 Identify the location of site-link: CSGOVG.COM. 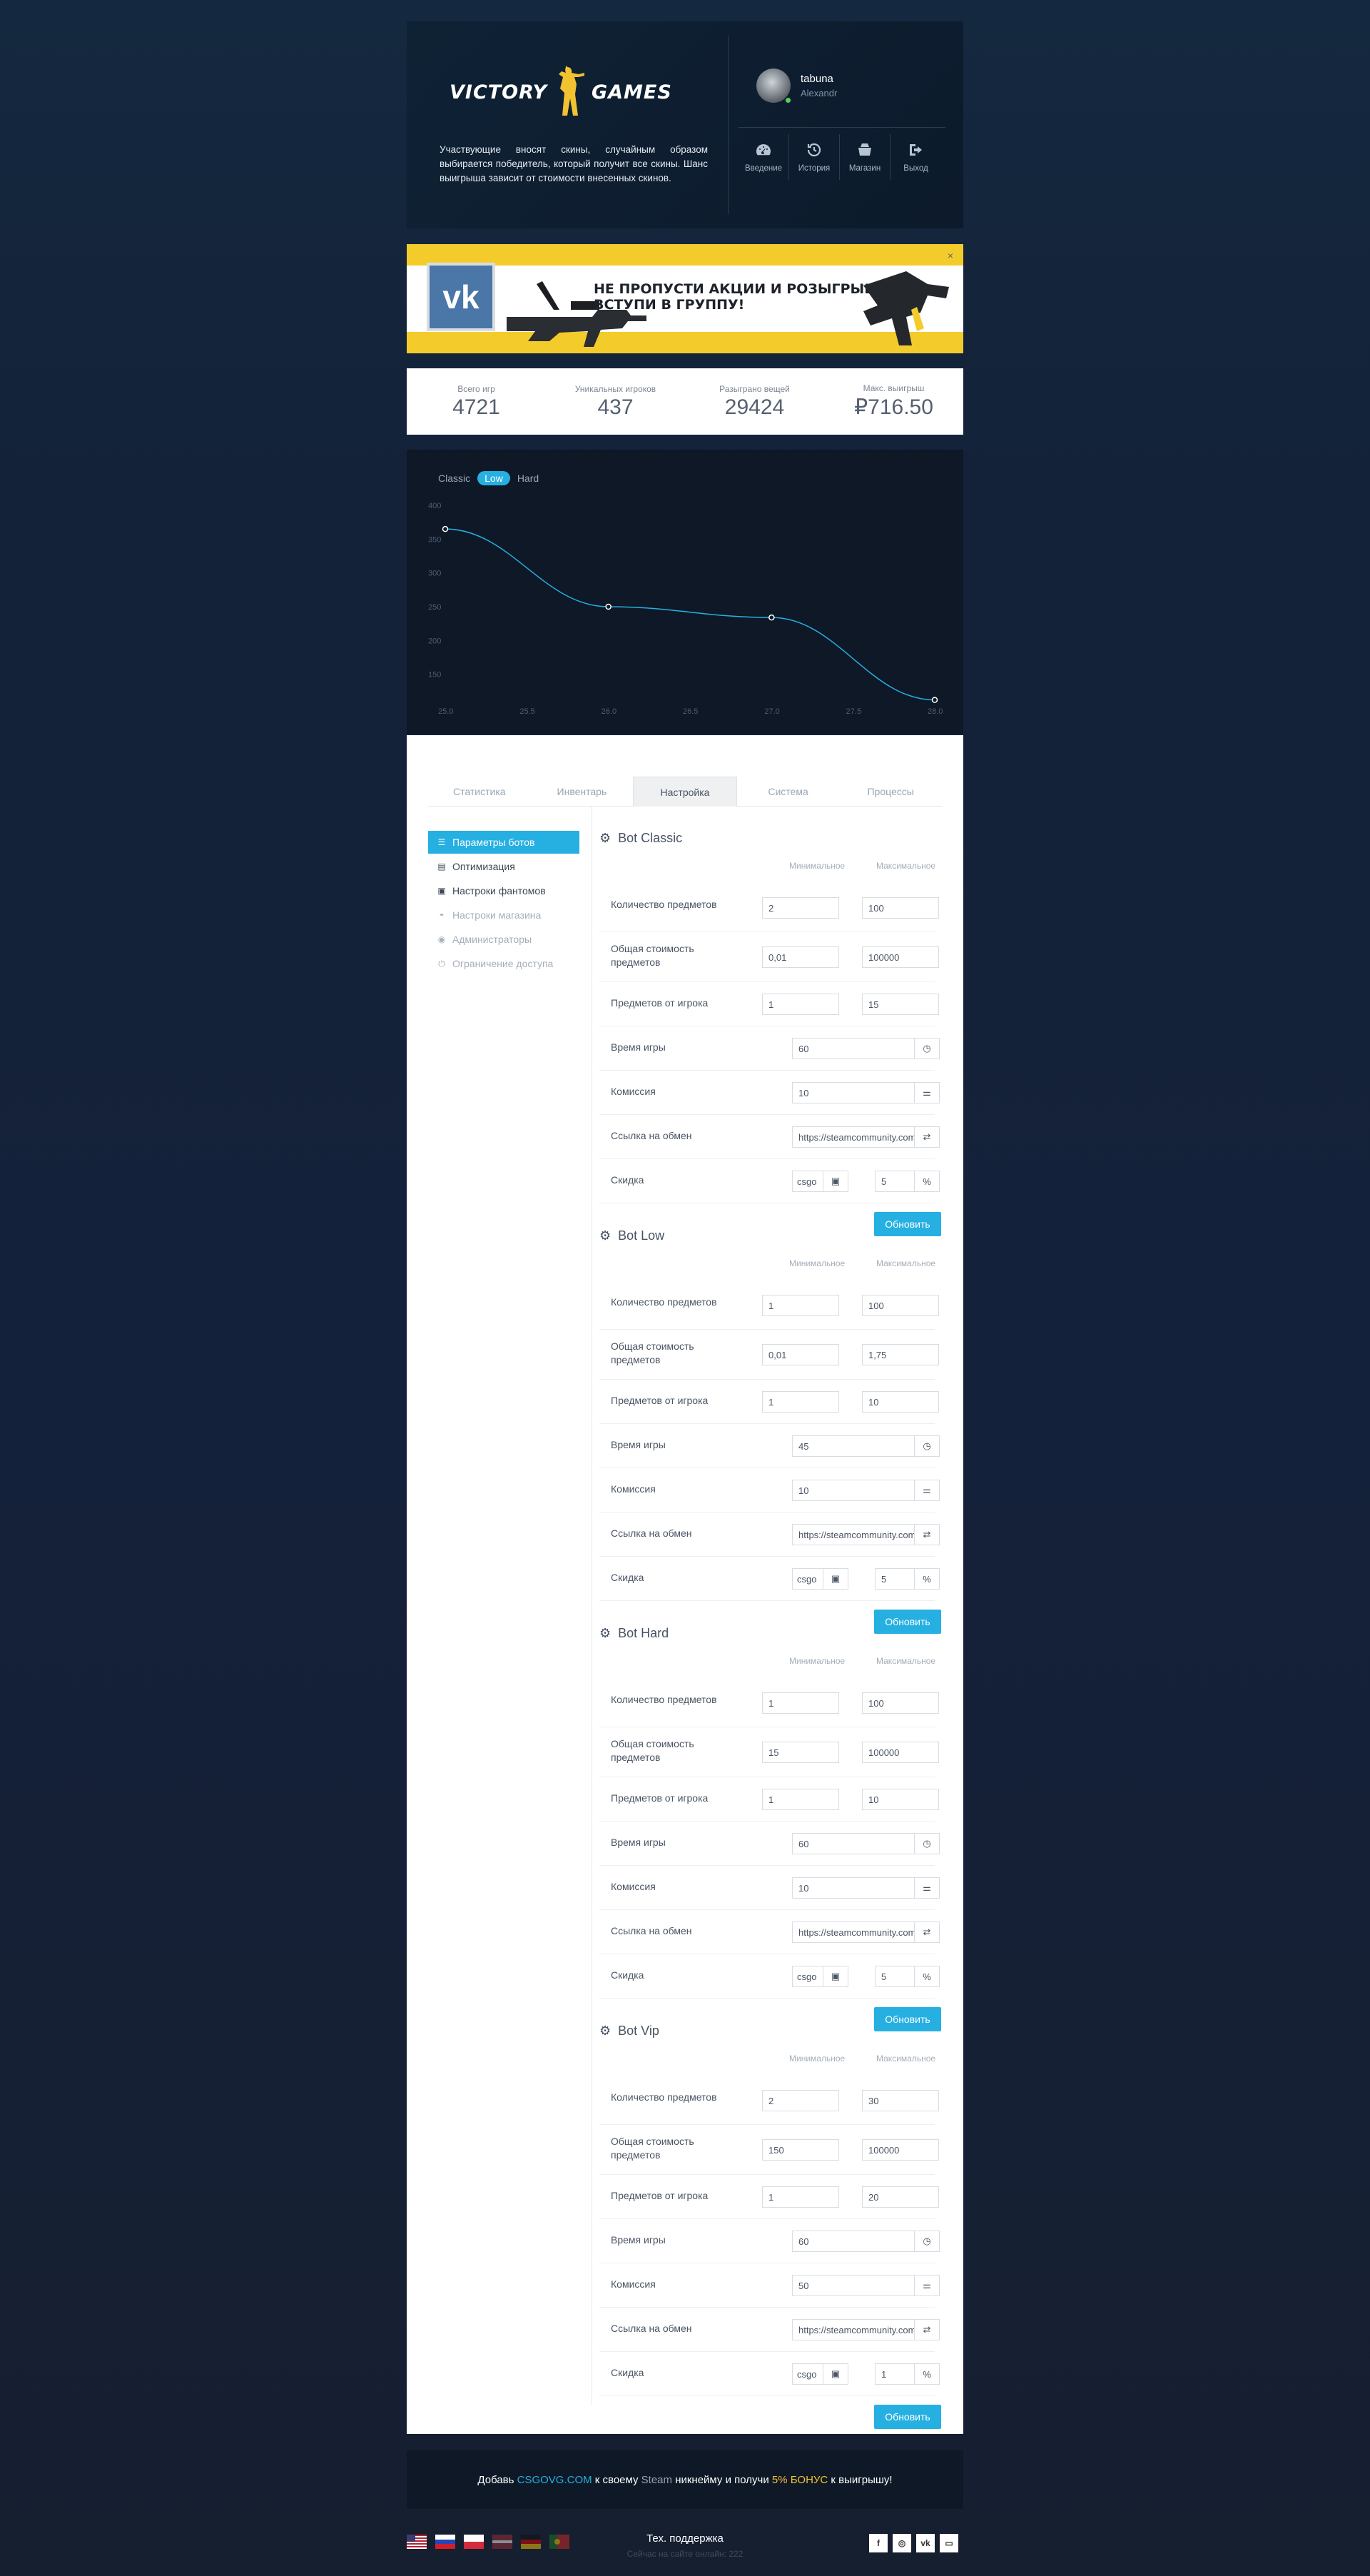
(554, 2480).